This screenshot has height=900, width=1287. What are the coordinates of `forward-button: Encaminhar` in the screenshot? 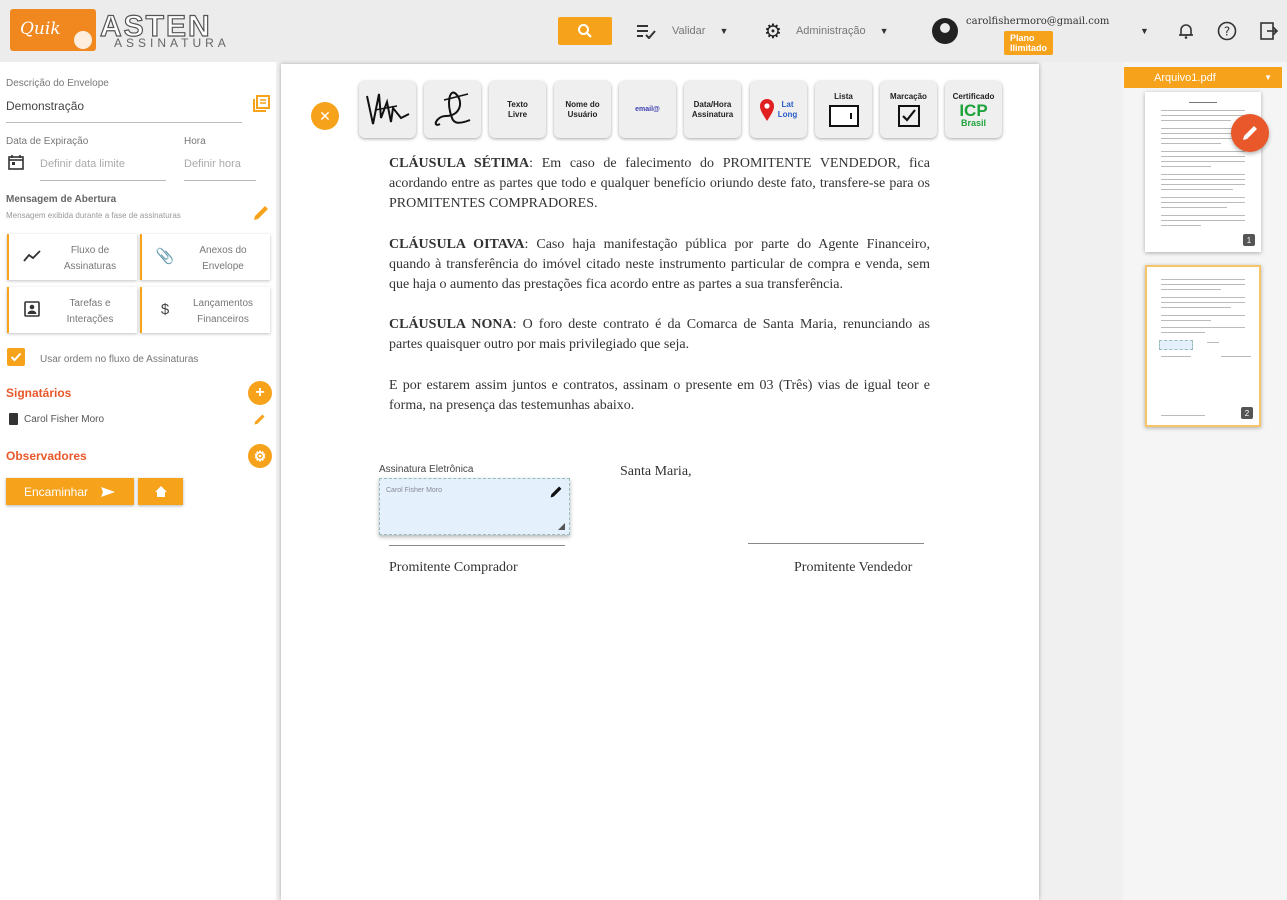 It's located at (70, 491).